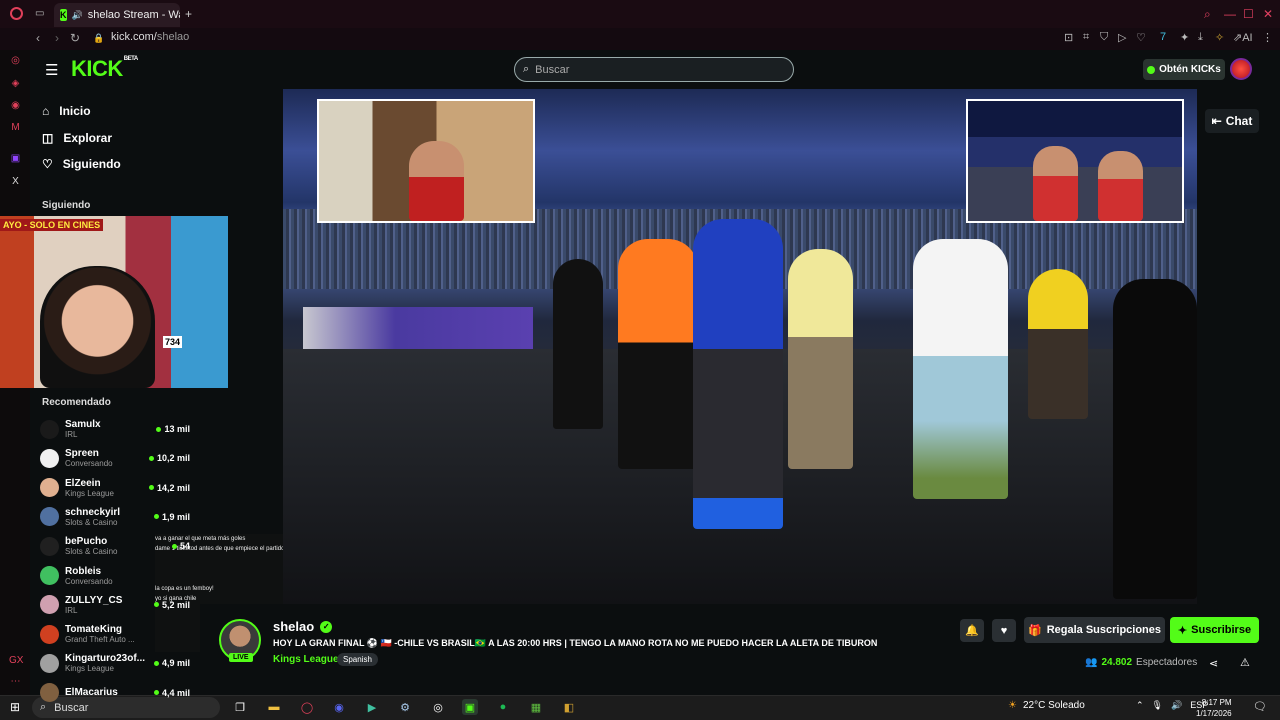 Image resolution: width=1280 pixels, height=720 pixels. I want to click on opera-player-icon: ◈, so click(15, 84).